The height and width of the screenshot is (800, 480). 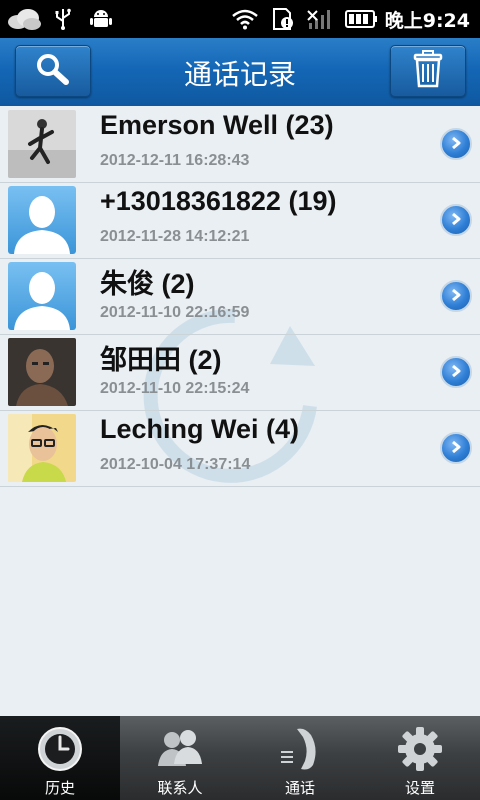 What do you see at coordinates (60, 749) in the screenshot?
I see `clock-icon` at bounding box center [60, 749].